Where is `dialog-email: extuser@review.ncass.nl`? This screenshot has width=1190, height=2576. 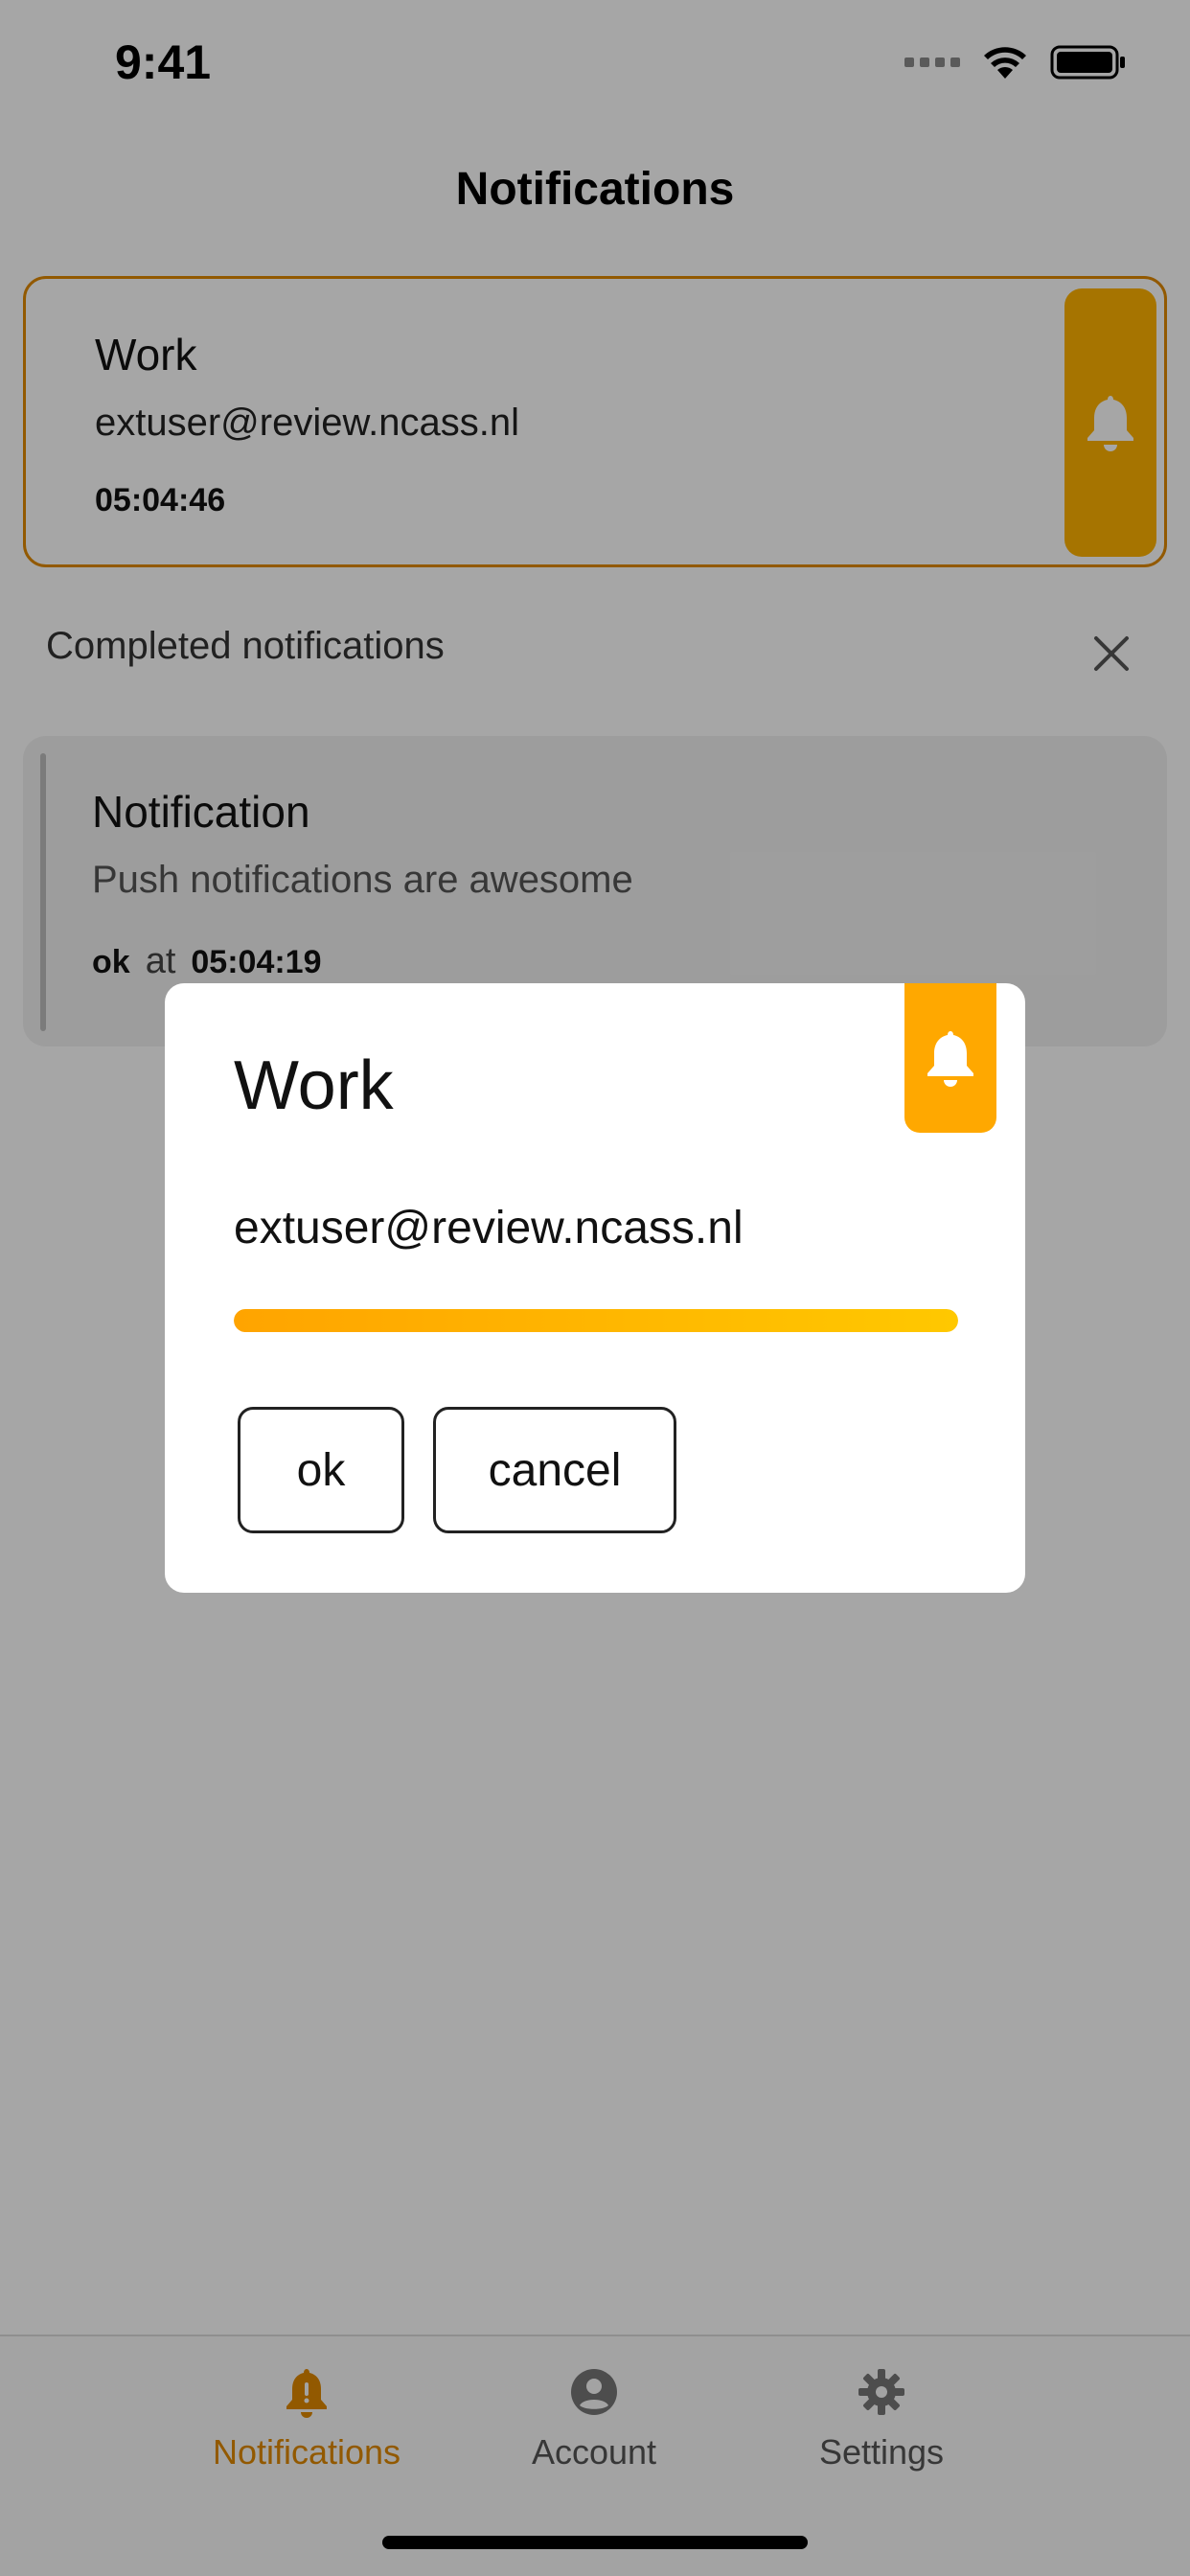 dialog-email: extuser@review.ncass.nl is located at coordinates (489, 1228).